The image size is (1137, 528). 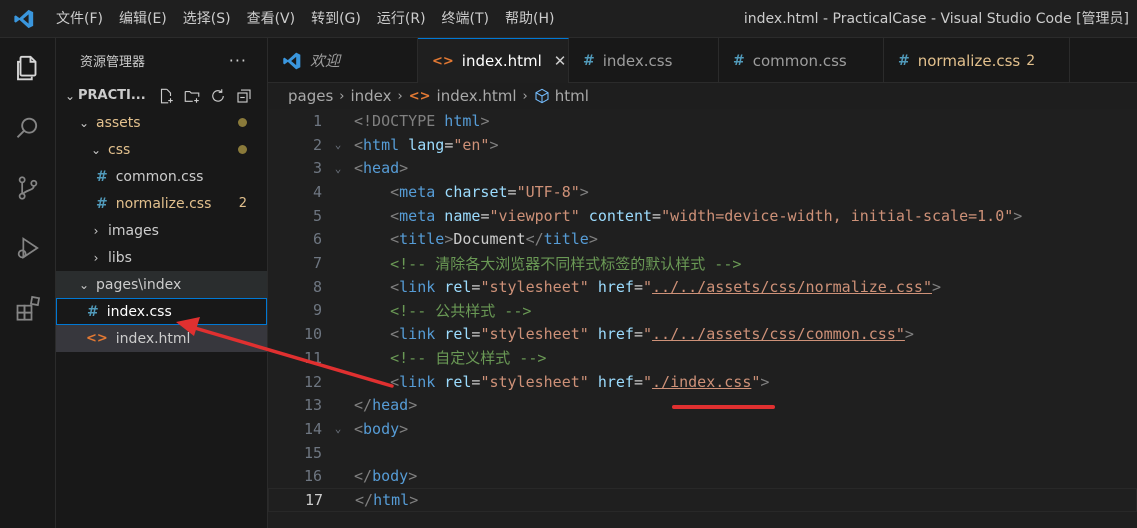 I want to click on refresh-icon, so click(x=218, y=96).